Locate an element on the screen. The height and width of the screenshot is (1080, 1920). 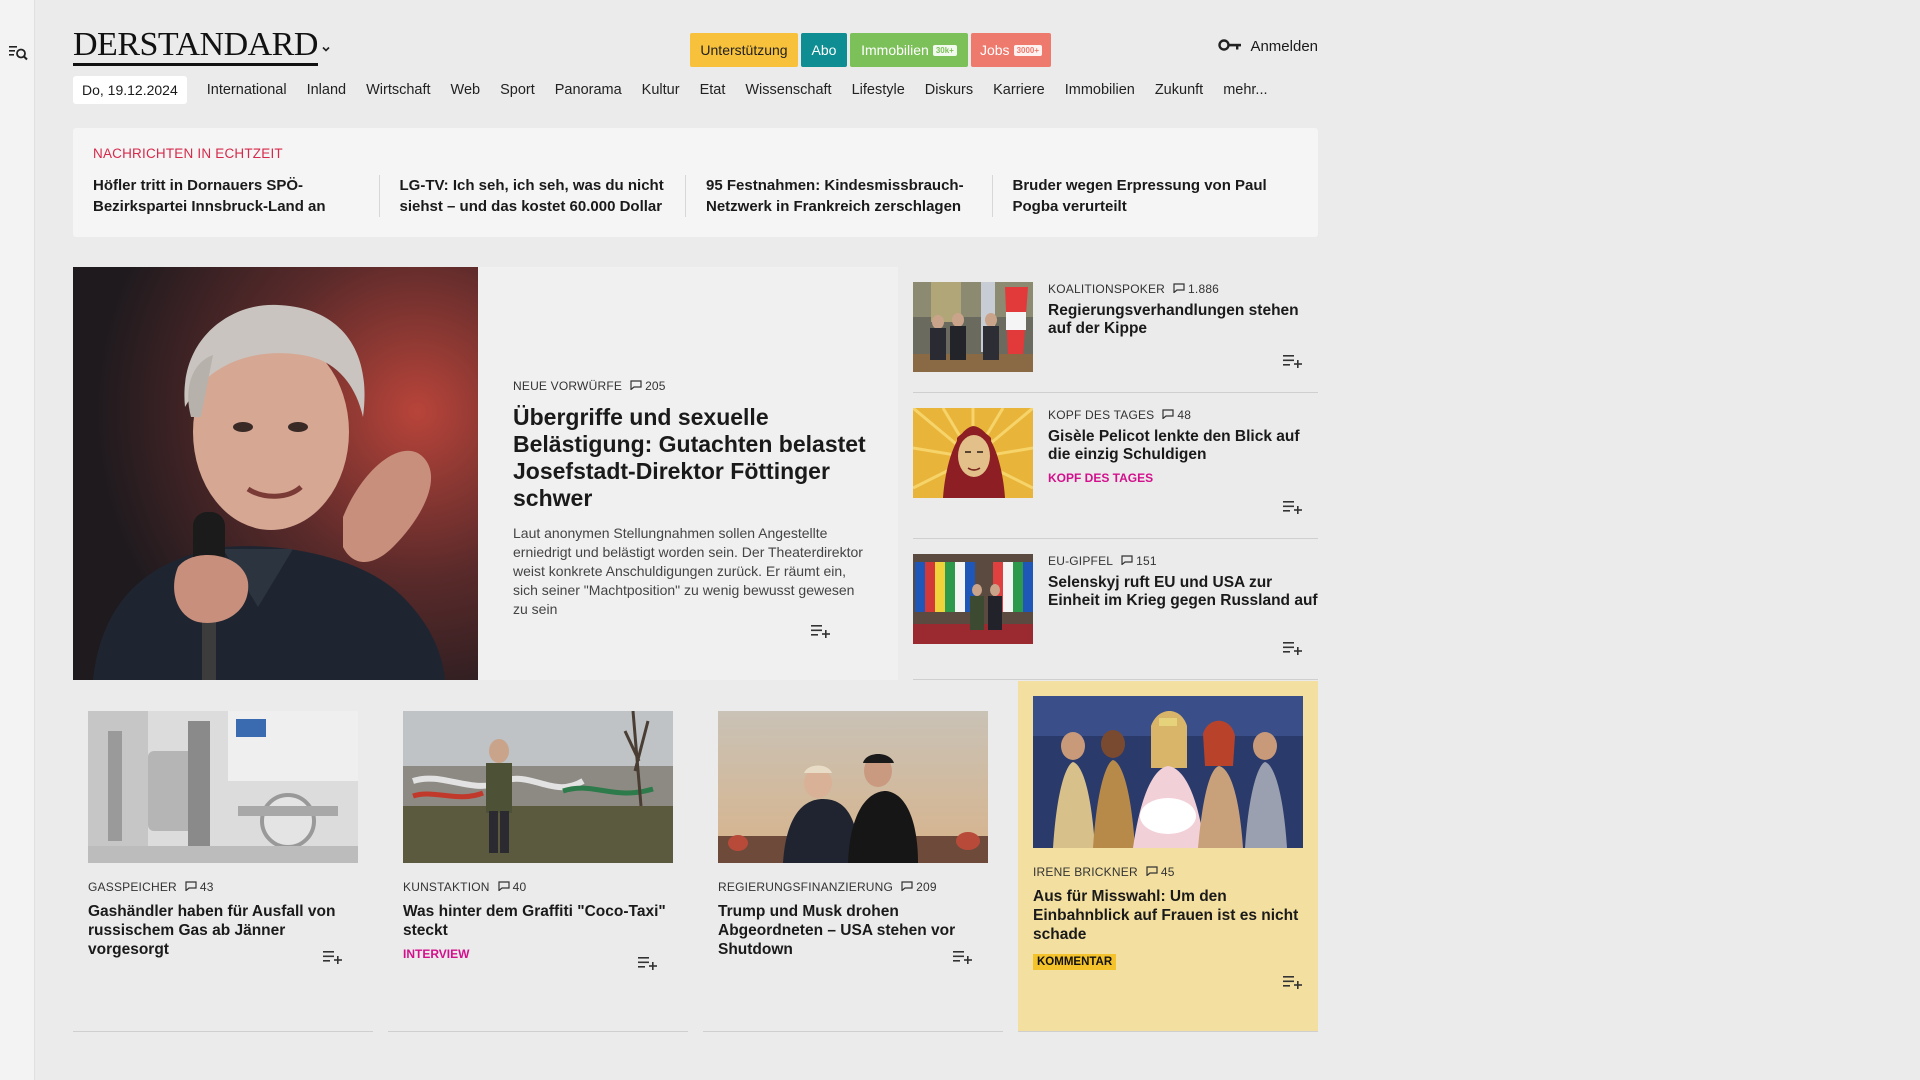
card-kicker: Regierungsfinanzierung 209 is located at coordinates (853, 887).